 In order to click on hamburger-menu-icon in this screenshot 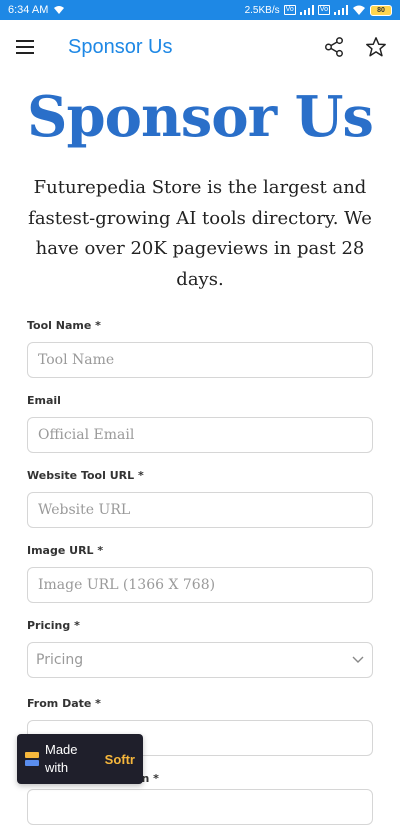, I will do `click(29, 47)`.